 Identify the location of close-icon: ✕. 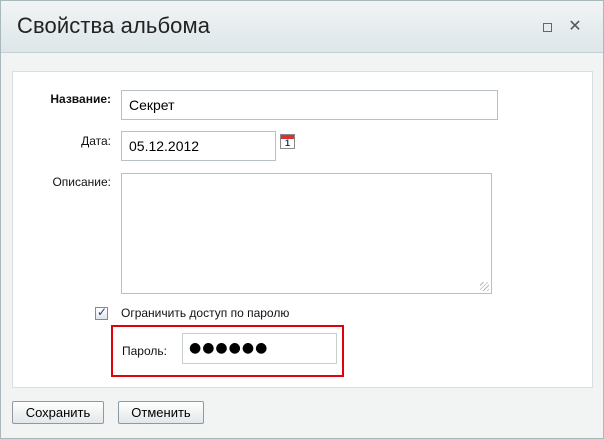
(575, 27).